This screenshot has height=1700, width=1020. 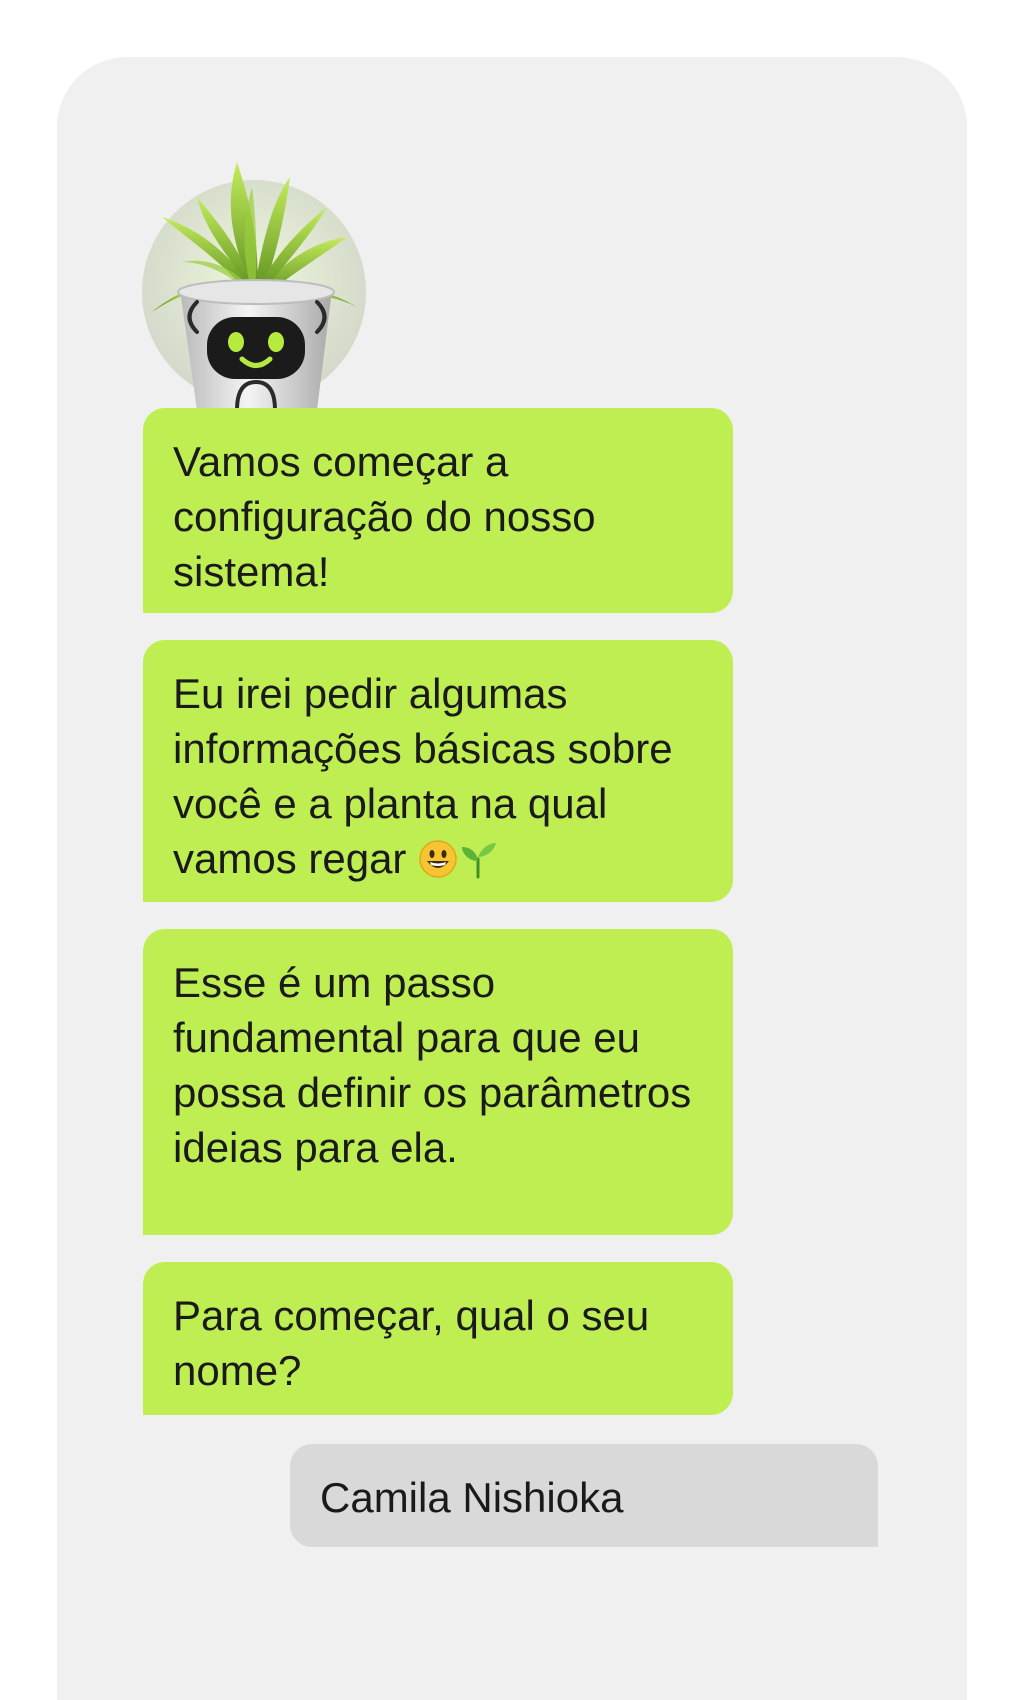 I want to click on message-text: Camila Nishioka, so click(x=472, y=1497).